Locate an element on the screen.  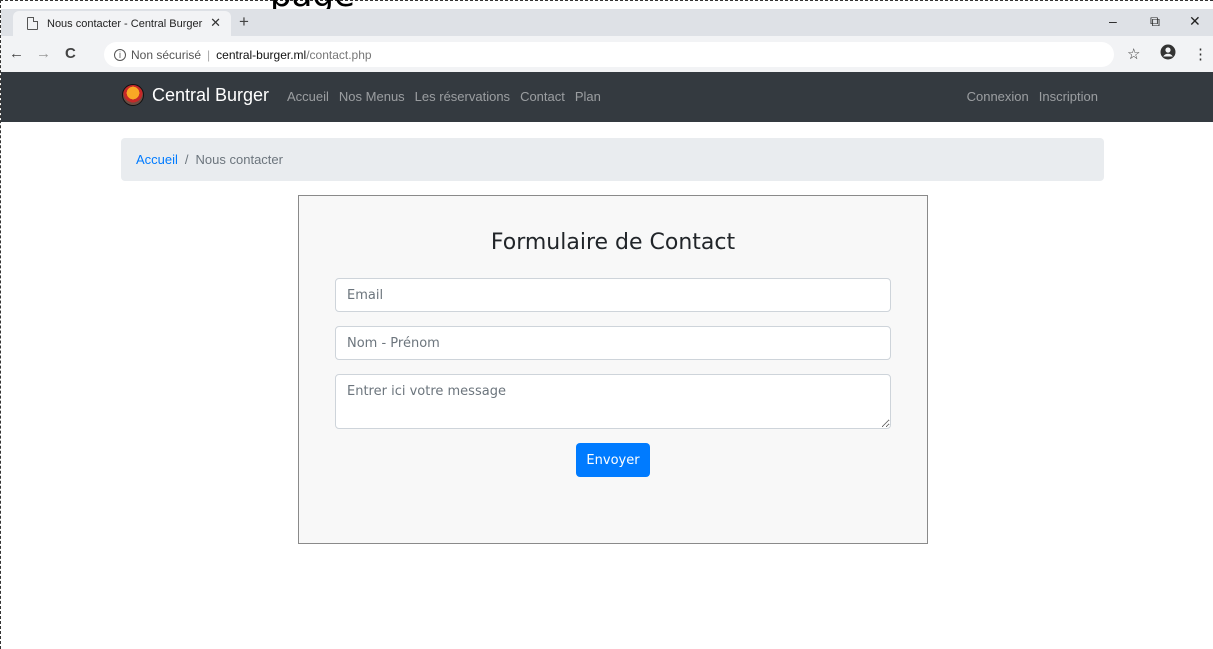
nav-link-inscription: Inscription is located at coordinates (1068, 96).